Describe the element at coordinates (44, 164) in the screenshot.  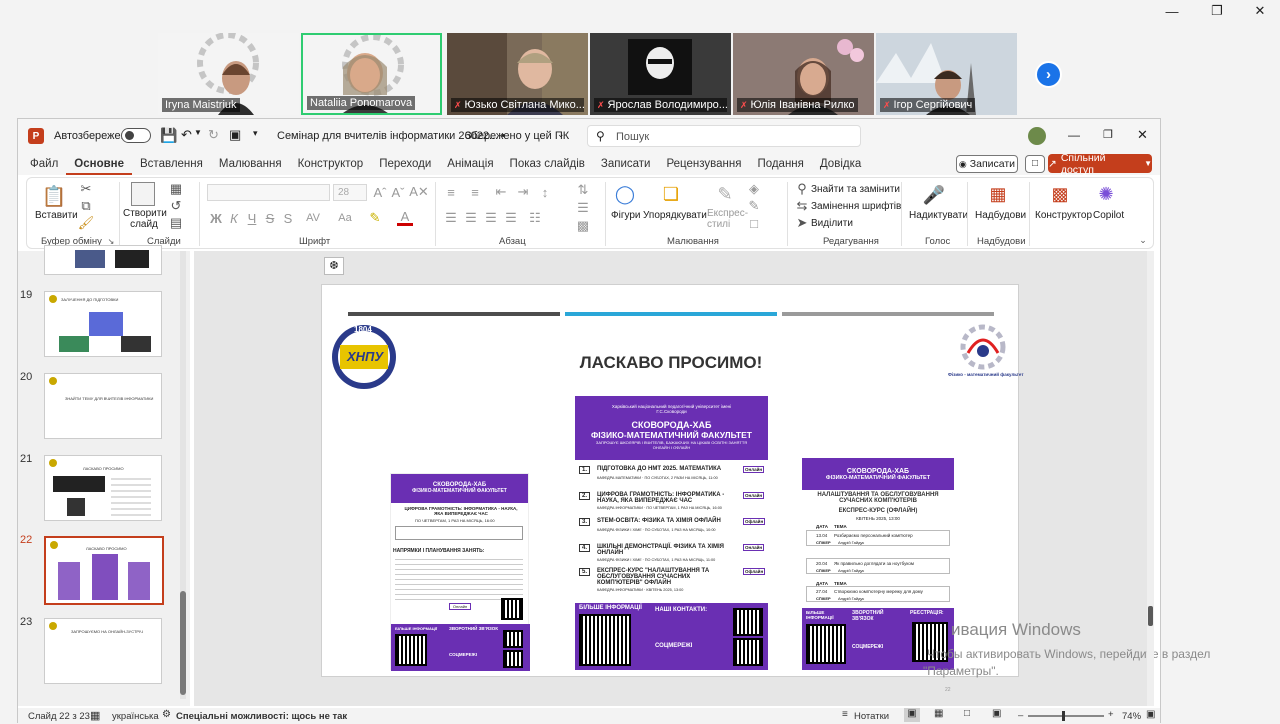
I see `tab-file: Файл` at that location.